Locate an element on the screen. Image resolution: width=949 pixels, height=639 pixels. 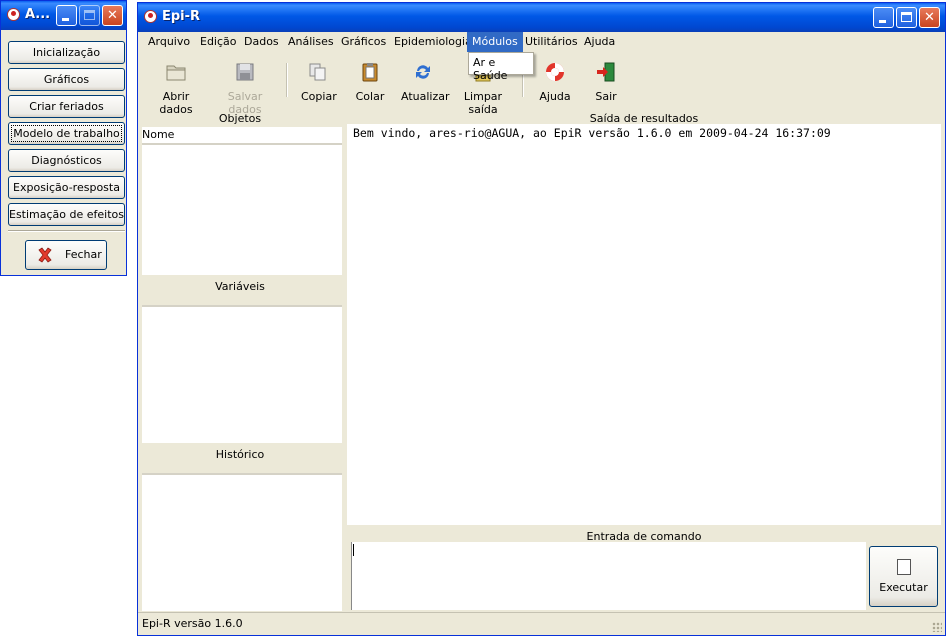
sair-label: Sair is located at coordinates (606, 96).